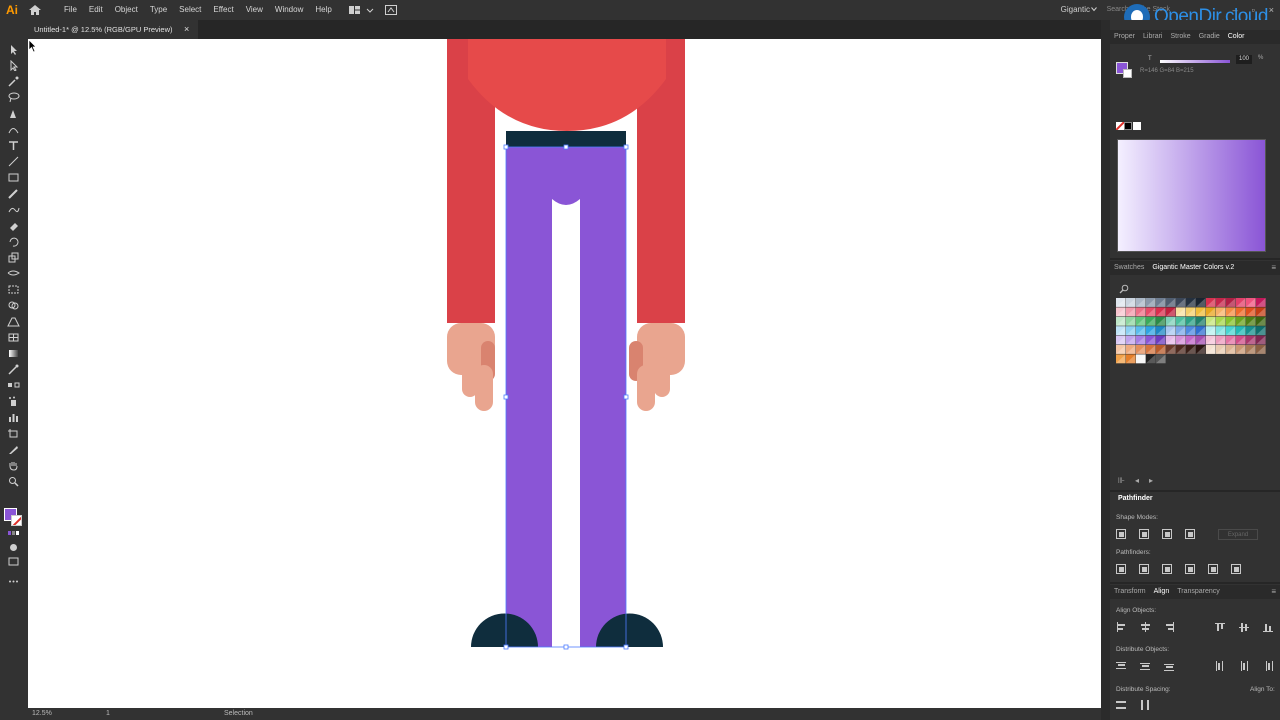  I want to click on zoom-tool-icon, so click(13, 481).